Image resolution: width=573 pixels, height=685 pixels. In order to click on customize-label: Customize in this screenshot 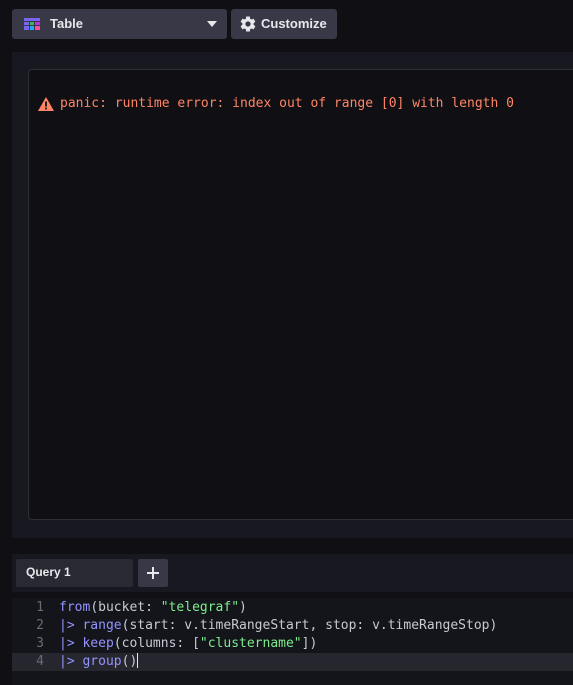, I will do `click(294, 23)`.